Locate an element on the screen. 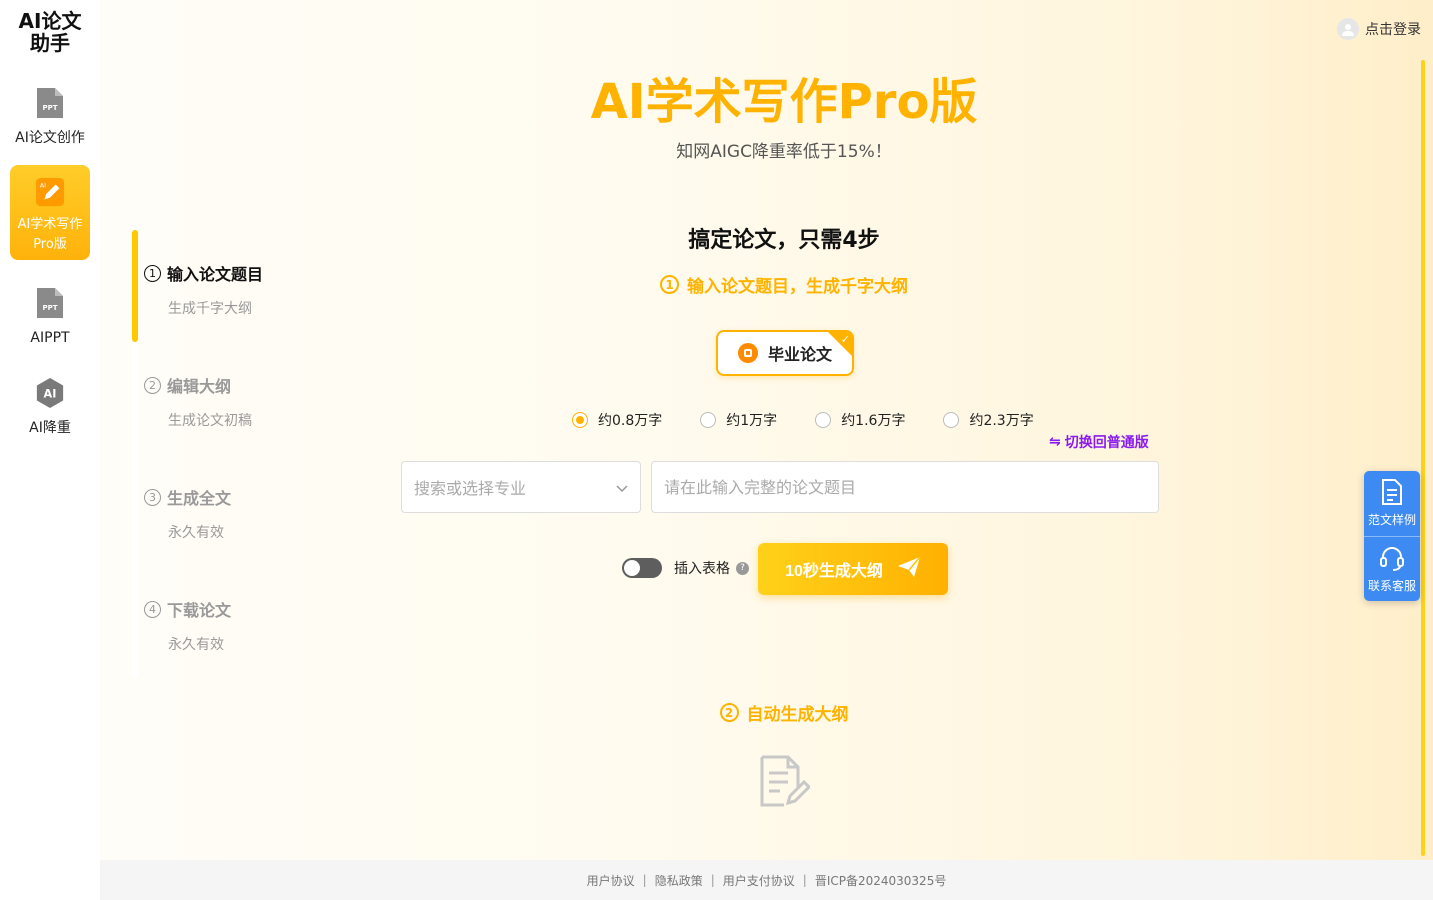 The height and width of the screenshot is (900, 1433). word-count-option: 约0.8万字 is located at coordinates (617, 420).